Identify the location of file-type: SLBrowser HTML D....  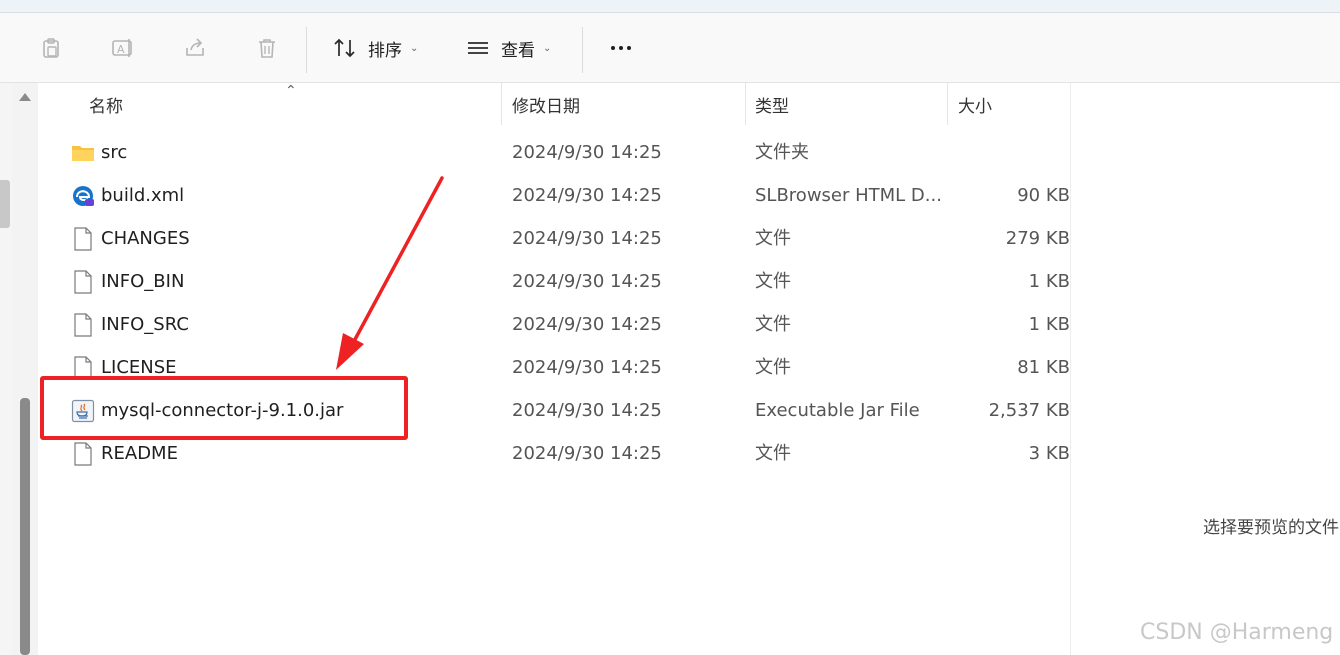
(848, 195).